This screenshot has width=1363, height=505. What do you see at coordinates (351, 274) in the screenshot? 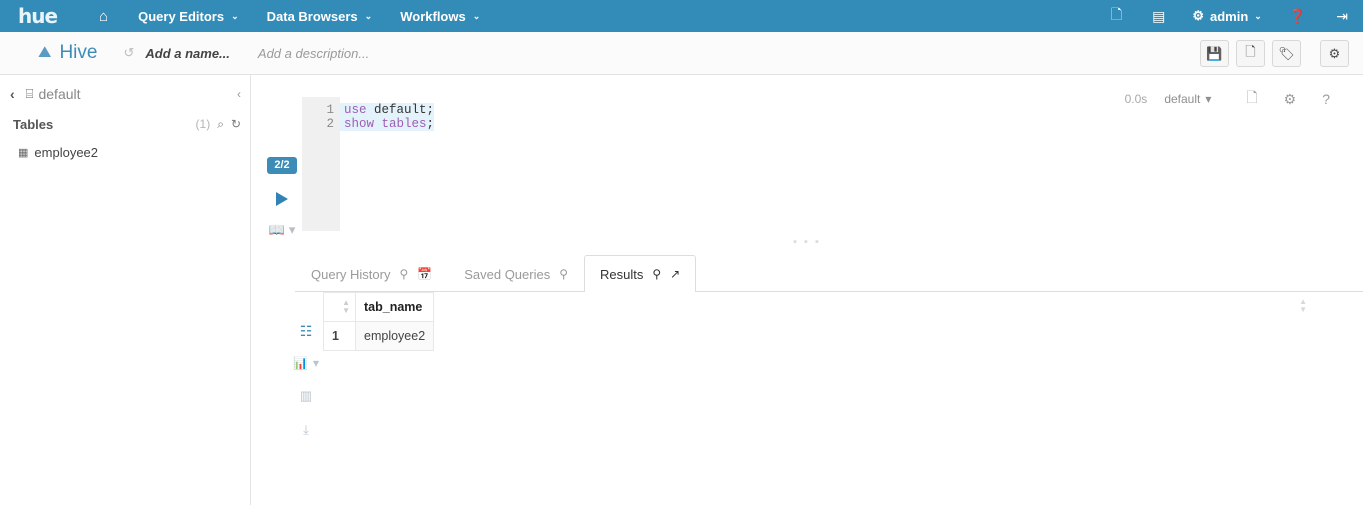
I see `tab-label: Query History` at bounding box center [351, 274].